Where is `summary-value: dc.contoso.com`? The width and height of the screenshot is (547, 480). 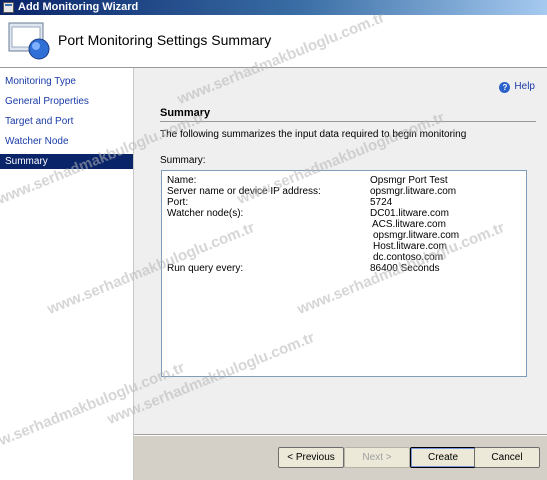
summary-value: dc.contoso.com is located at coordinates (408, 257).